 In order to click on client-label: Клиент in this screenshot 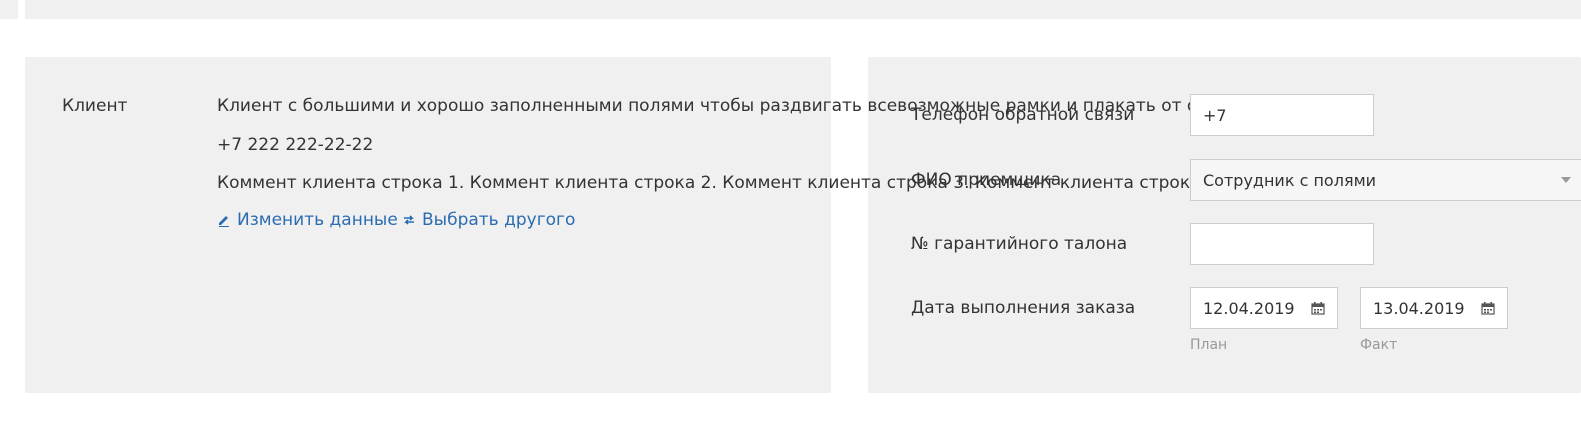, I will do `click(95, 106)`.